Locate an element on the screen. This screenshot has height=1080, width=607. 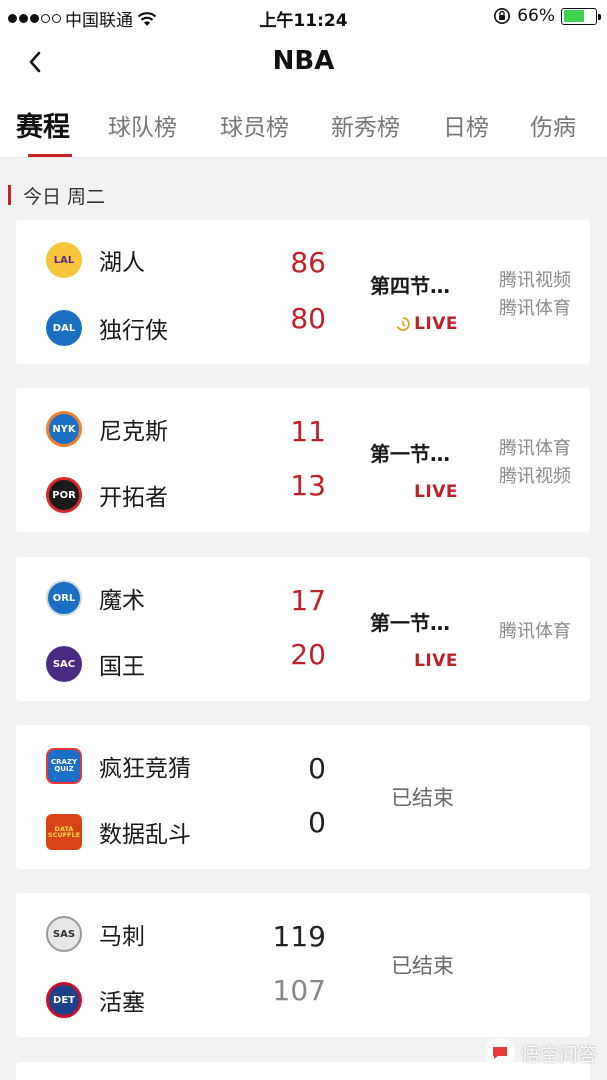
crazy-quiz-logo-icon: CRAZY QUIZ is located at coordinates (64, 766).